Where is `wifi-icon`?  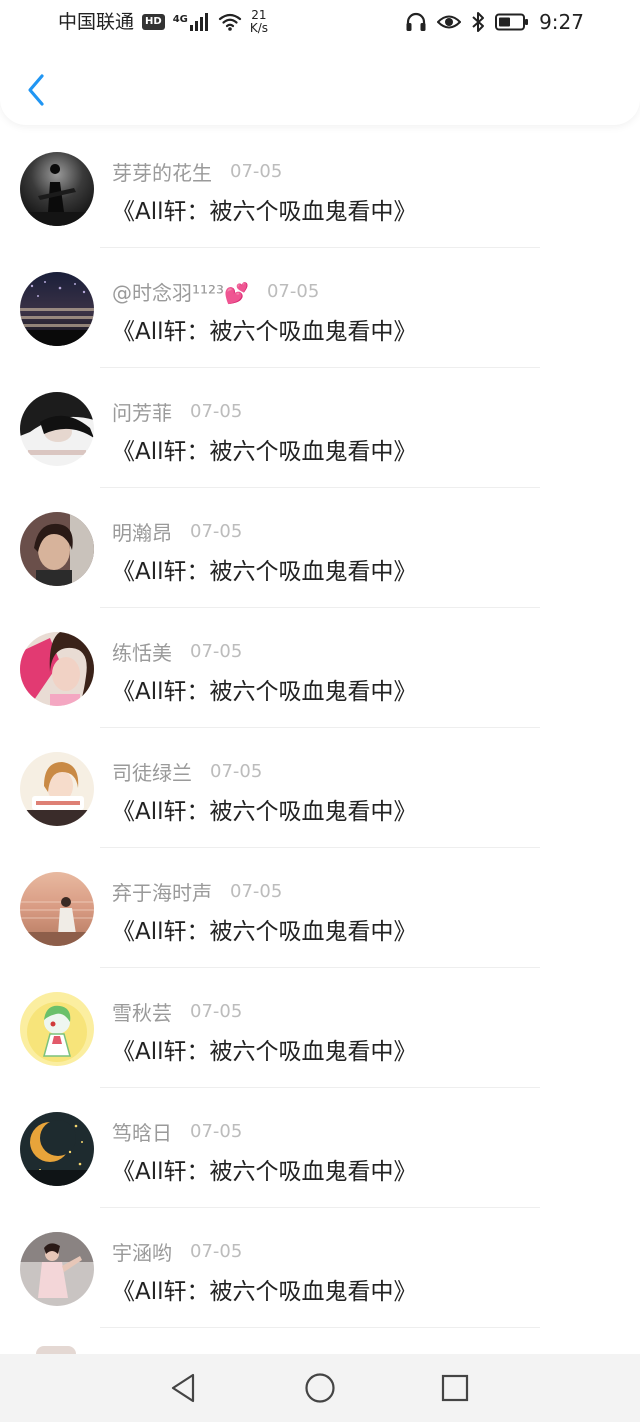 wifi-icon is located at coordinates (229, 22).